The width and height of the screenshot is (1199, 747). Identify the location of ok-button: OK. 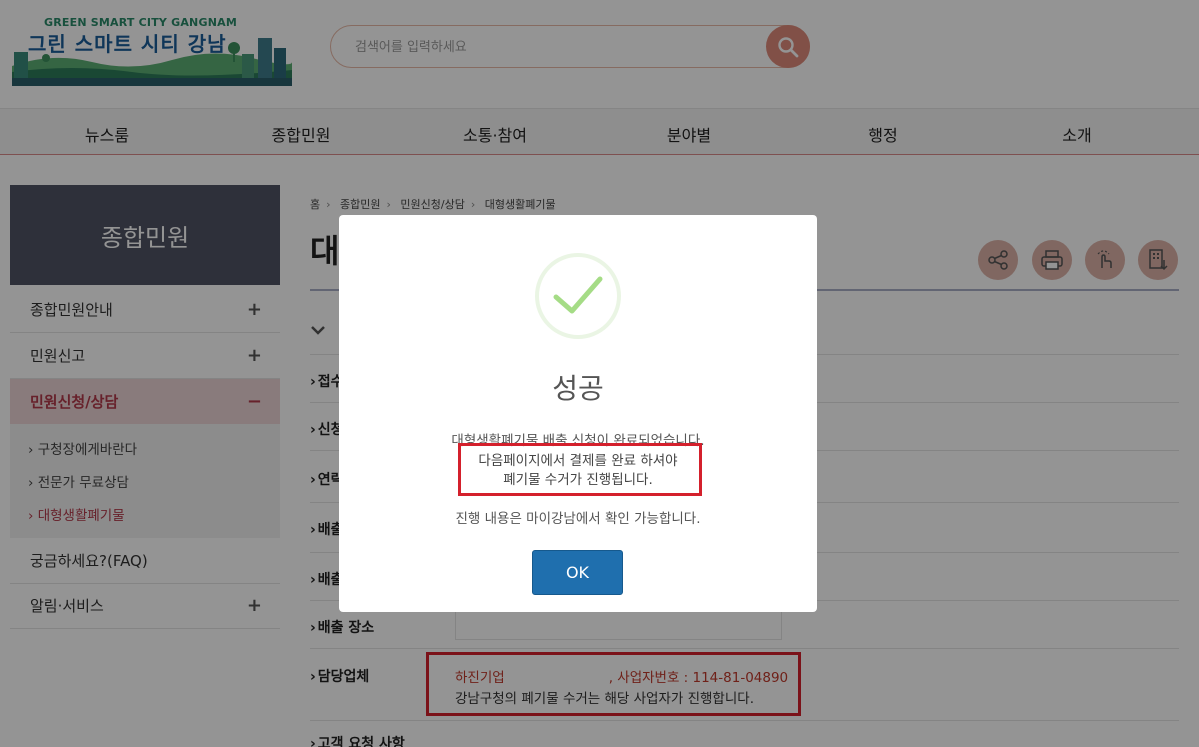
(577, 572).